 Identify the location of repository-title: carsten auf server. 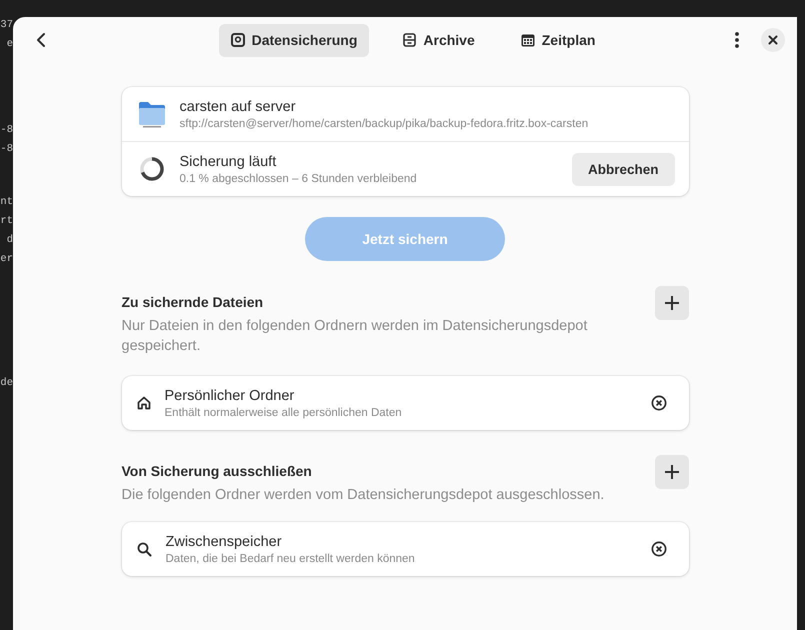
(238, 106).